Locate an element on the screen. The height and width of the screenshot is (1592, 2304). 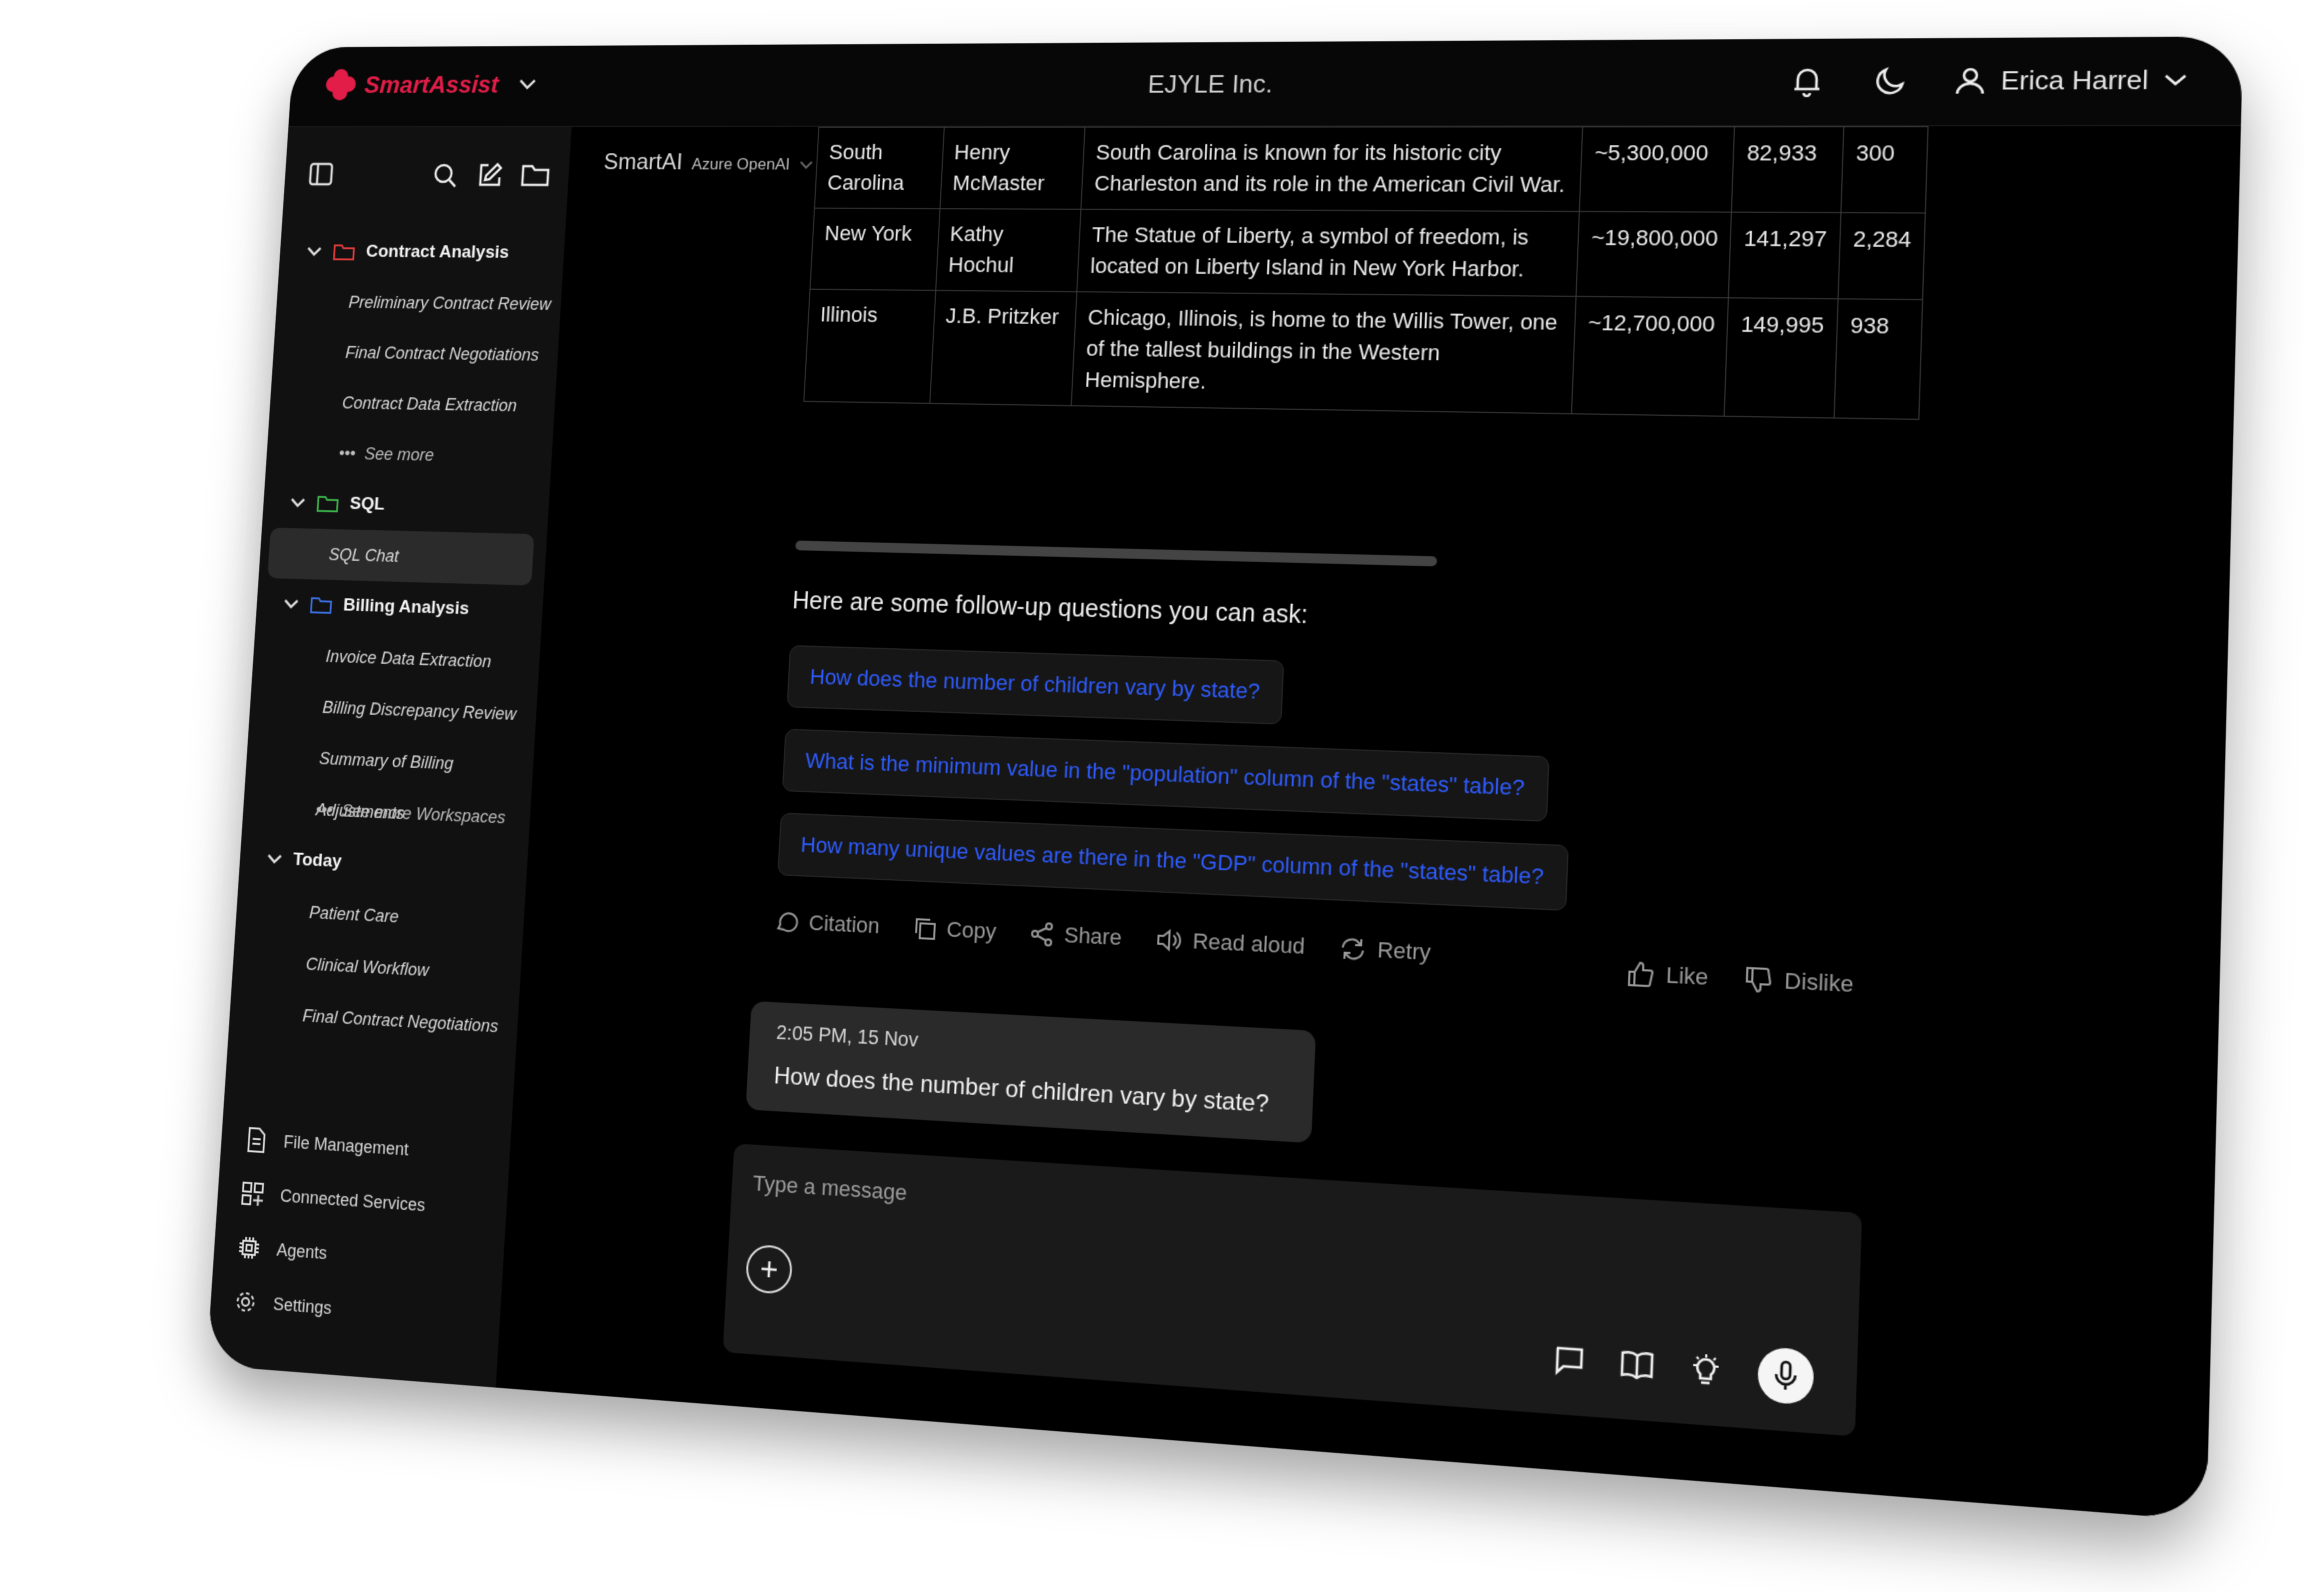
folder-sql: SQL is located at coordinates (406, 505).